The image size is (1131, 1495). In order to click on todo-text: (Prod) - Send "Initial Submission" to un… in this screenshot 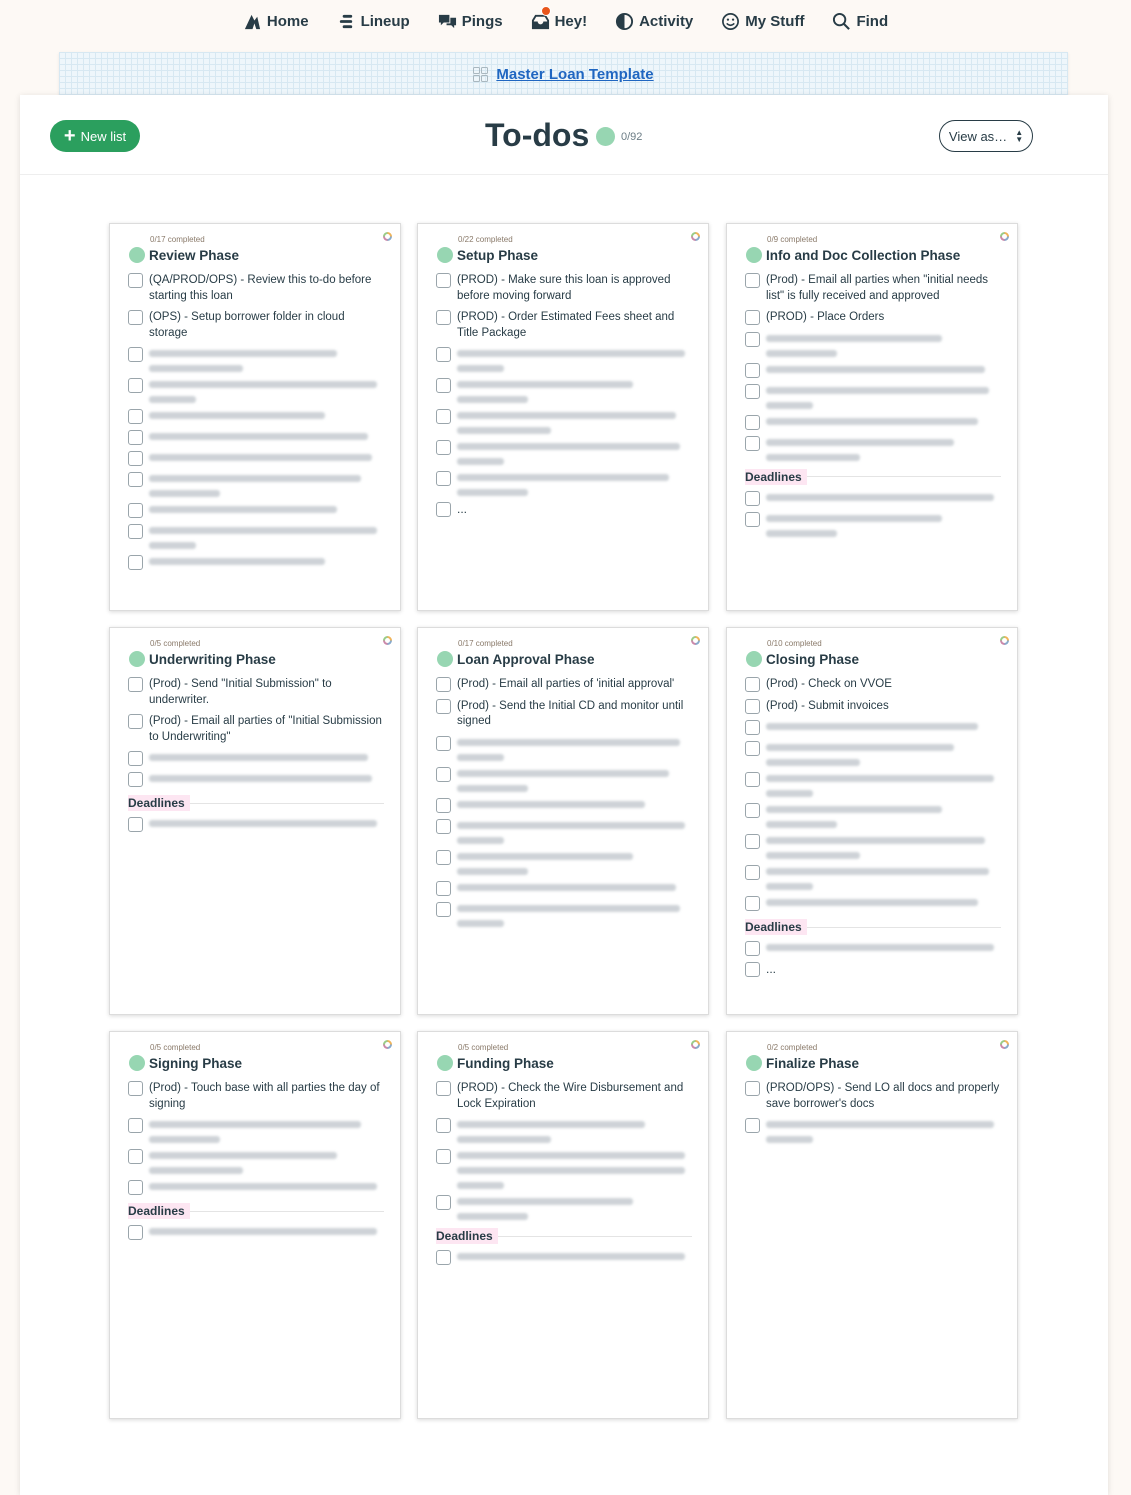, I will do `click(266, 692)`.